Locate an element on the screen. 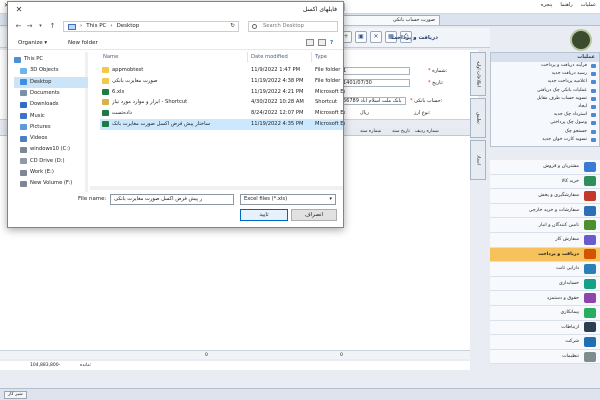 The width and height of the screenshot is (600, 400). date-input: 1401/07/30 is located at coordinates (375, 83).